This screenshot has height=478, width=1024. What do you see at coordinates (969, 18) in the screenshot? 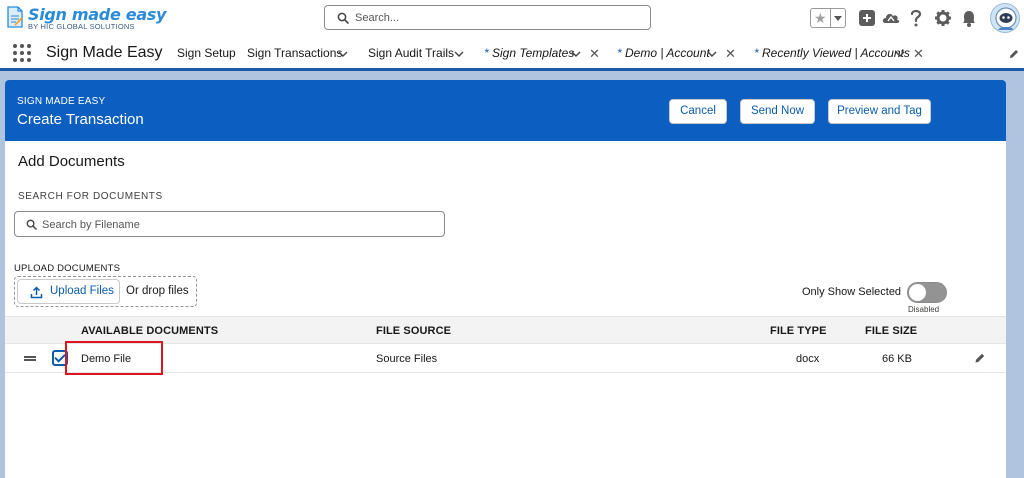
I see `bell-icon` at bounding box center [969, 18].